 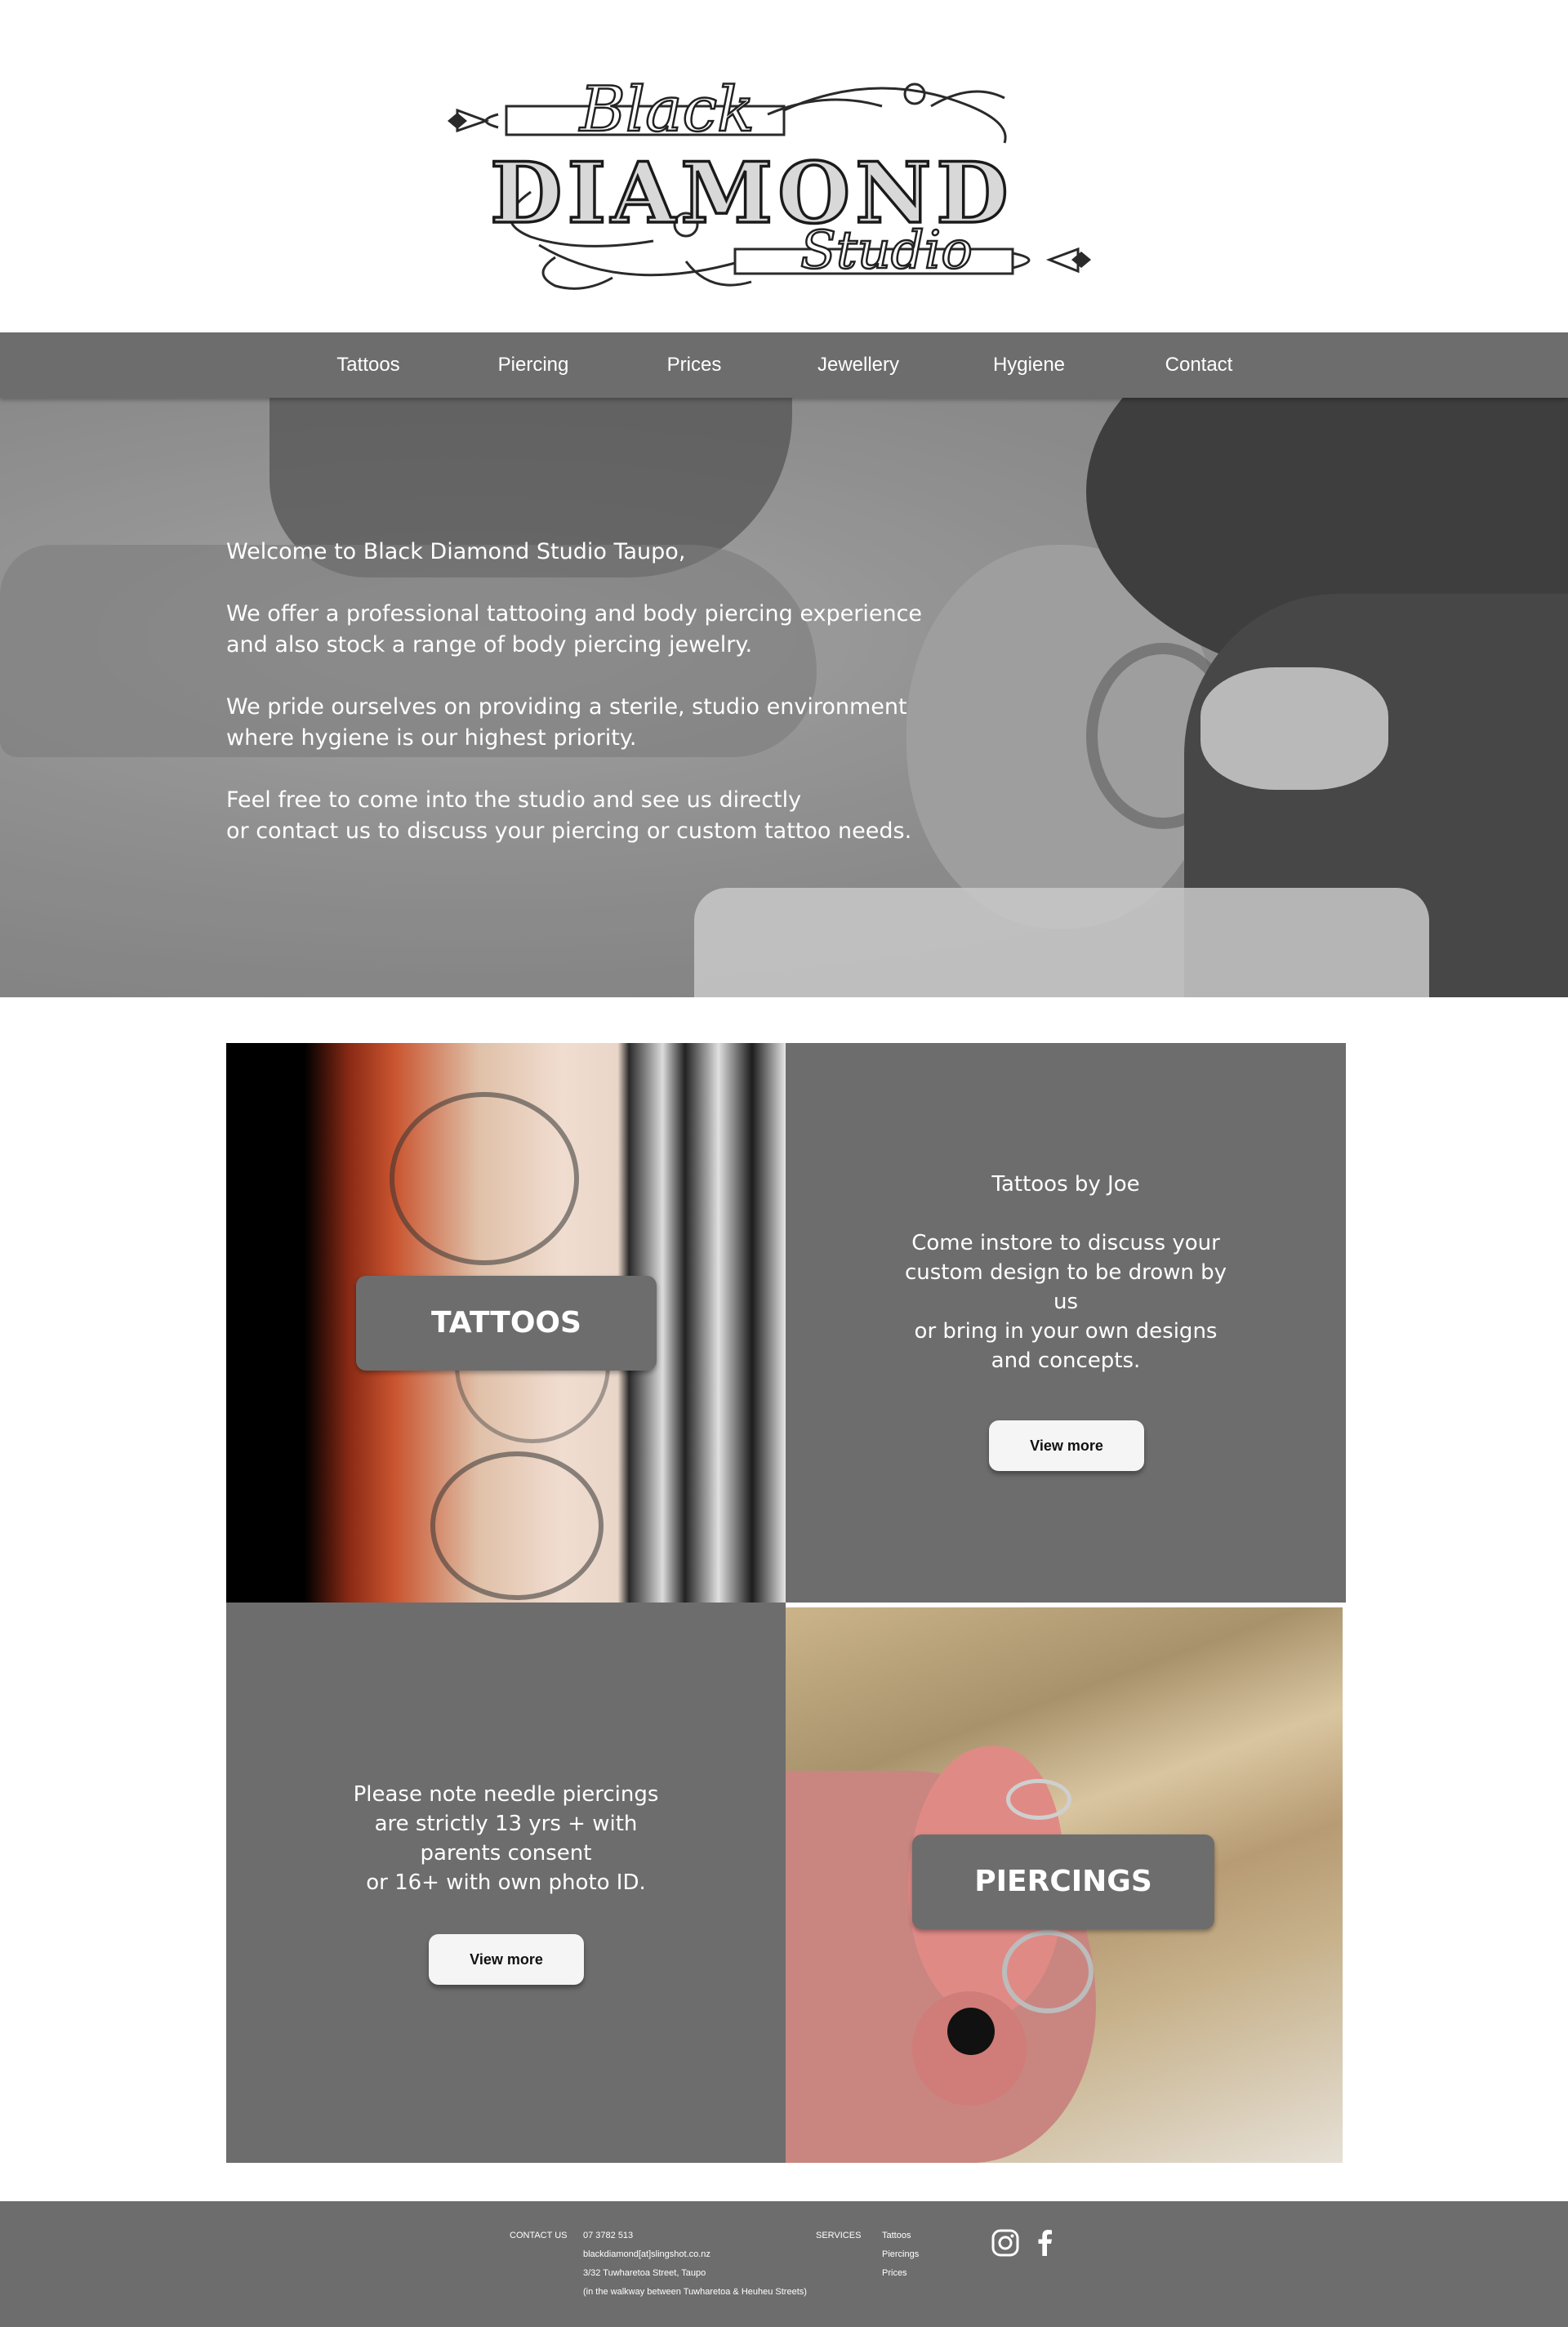 I want to click on hero-para2-line2: where hygiene is our highest priority., so click(x=431, y=738).